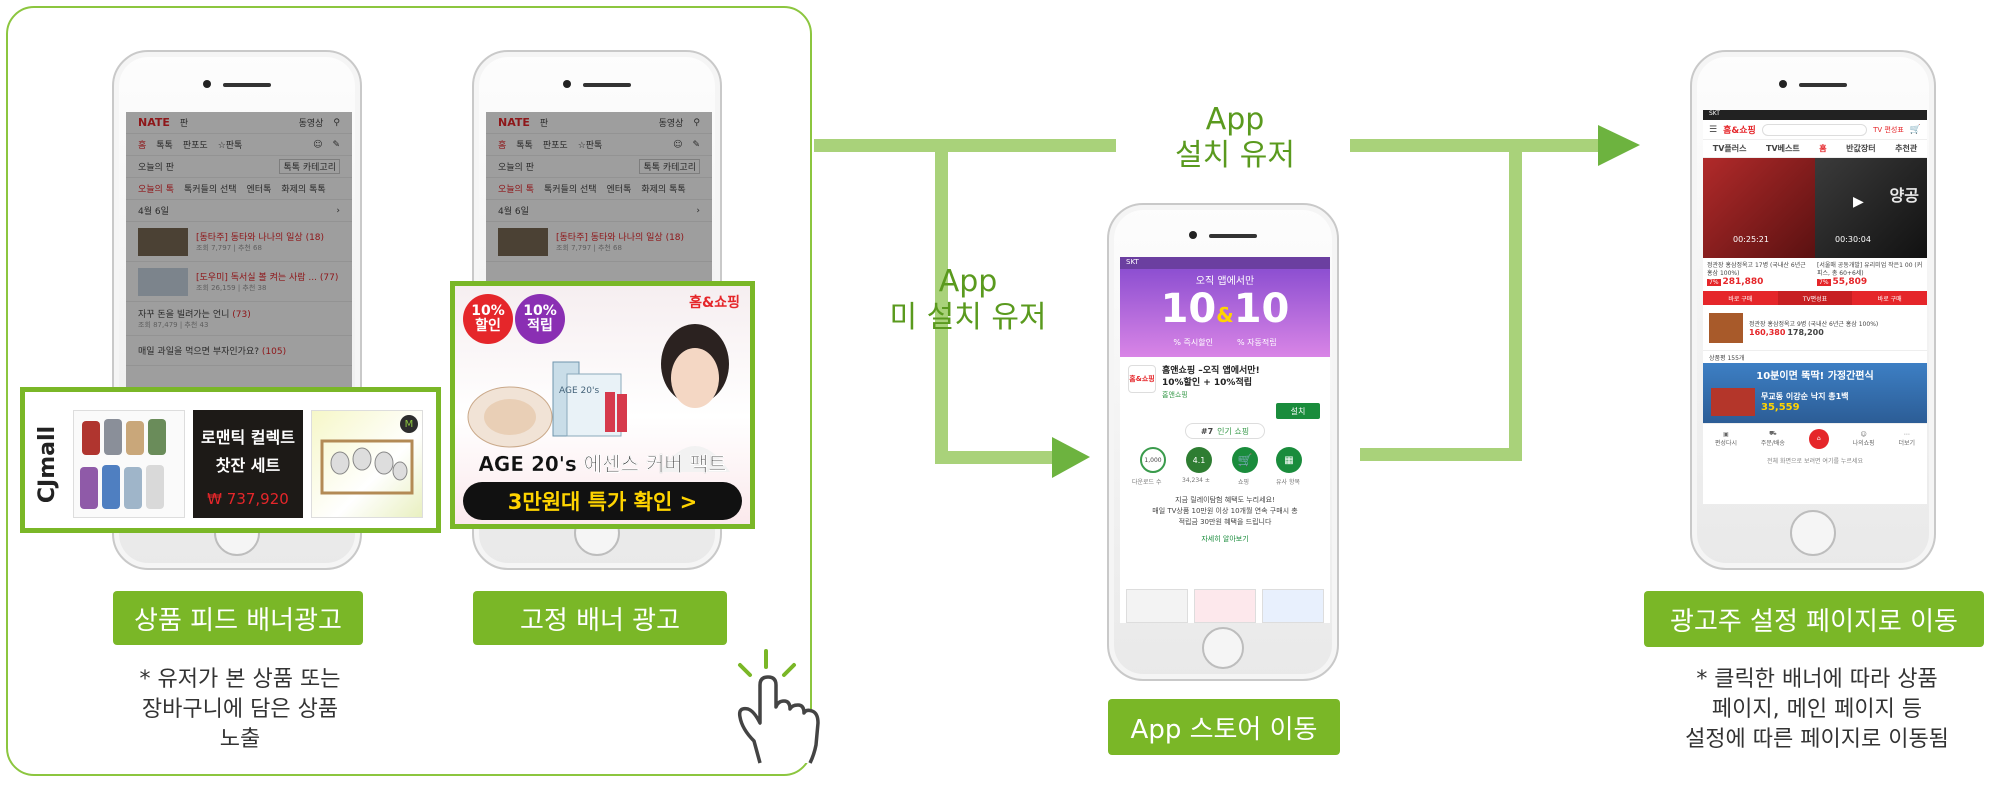  What do you see at coordinates (1261, 309) in the screenshot?
I see `promo-big-right: 10` at bounding box center [1261, 309].